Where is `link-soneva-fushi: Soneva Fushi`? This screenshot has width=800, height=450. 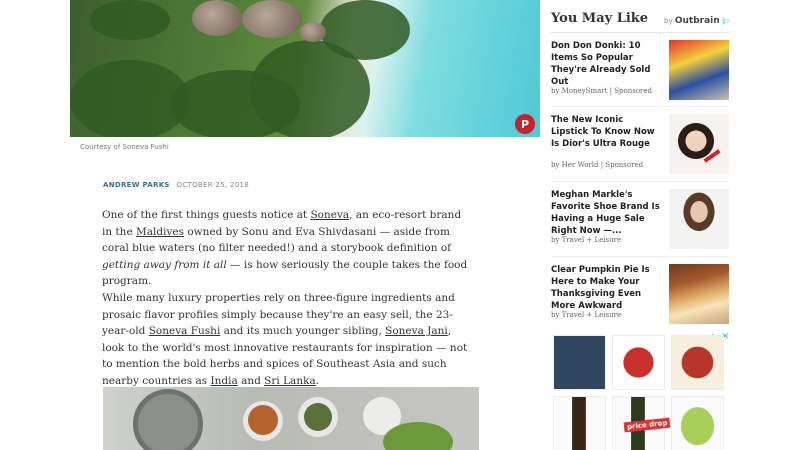
link-soneva-fushi: Soneva Fushi is located at coordinates (185, 331).